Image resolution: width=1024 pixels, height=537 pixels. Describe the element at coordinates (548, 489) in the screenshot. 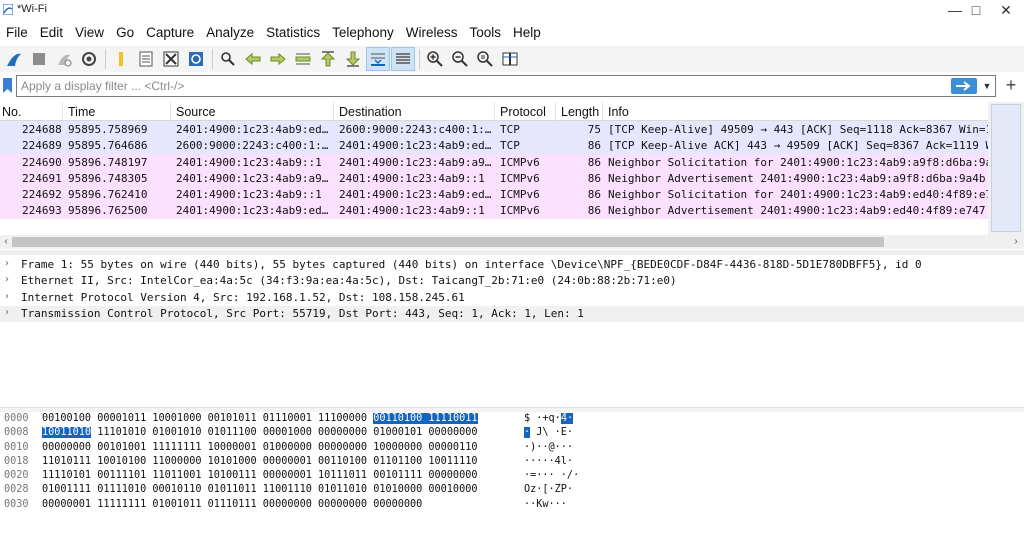

I see `byte-ascii: Oz·[·ZP·` at that location.